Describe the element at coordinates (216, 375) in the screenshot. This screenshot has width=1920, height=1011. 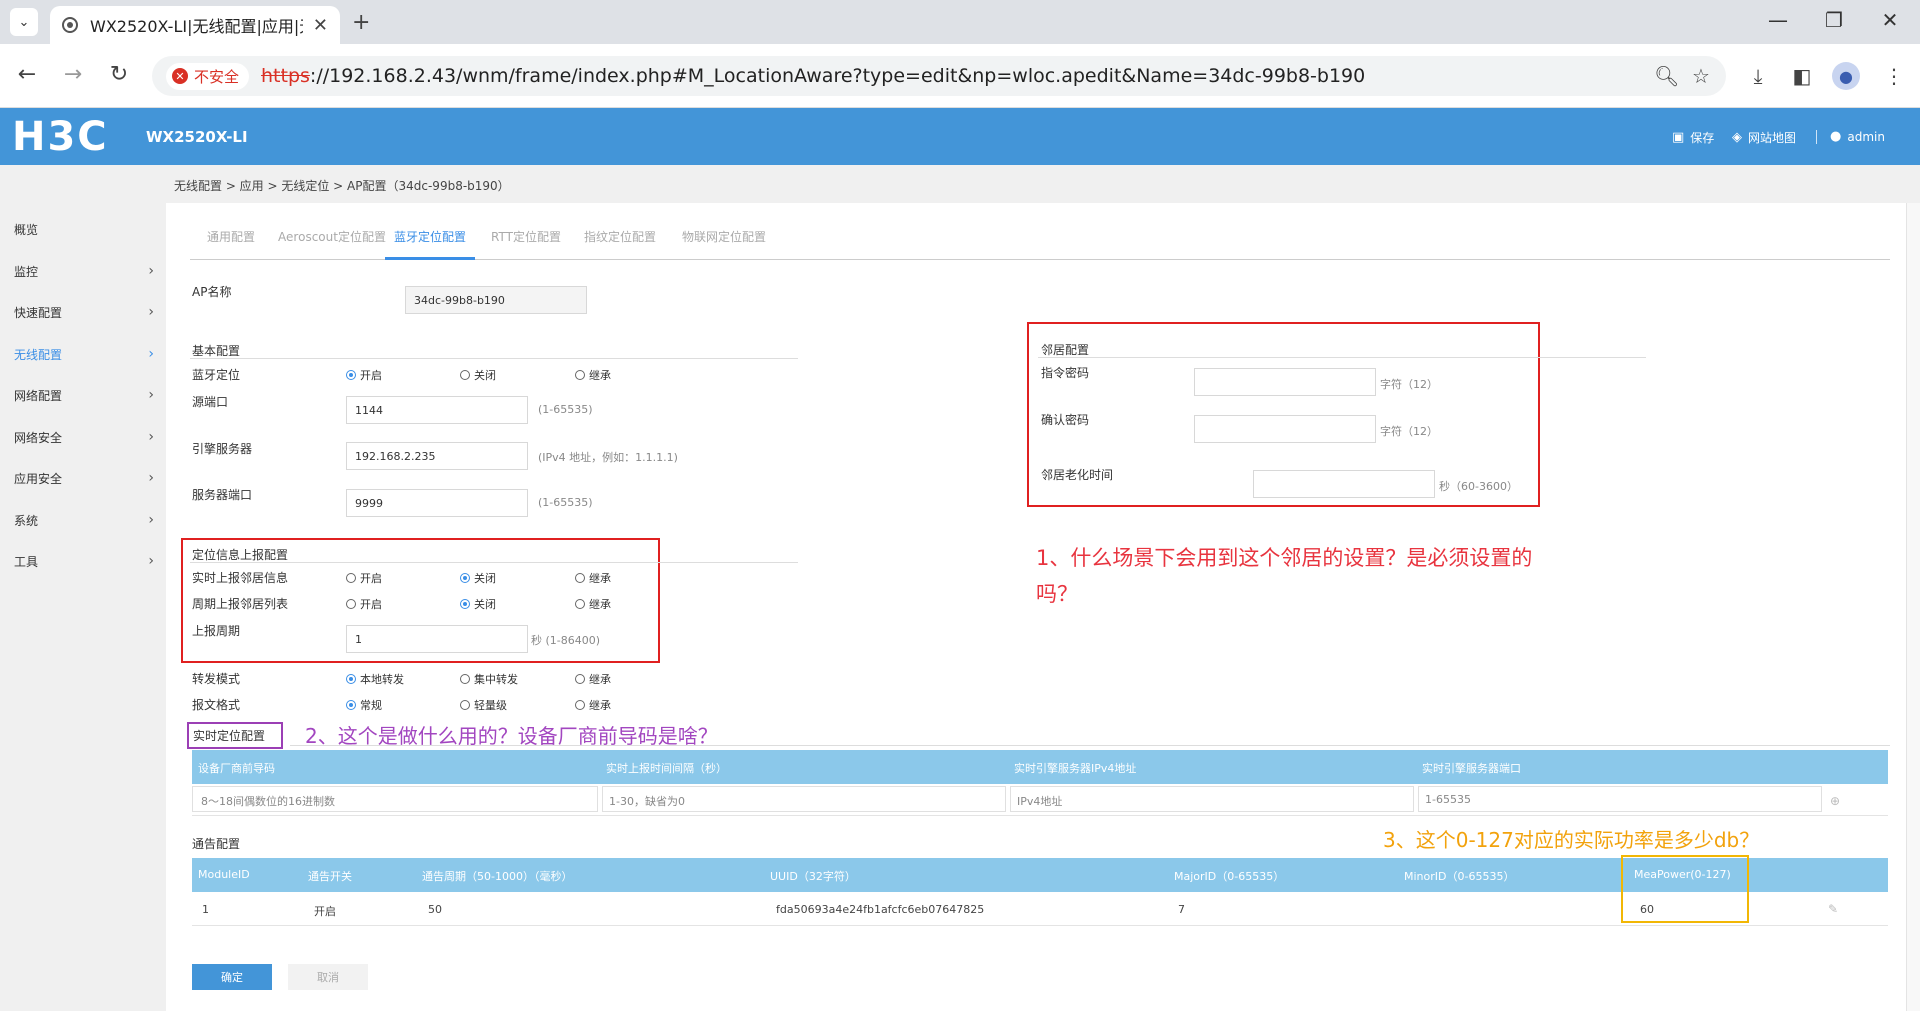
I see `bt-location-label: 蓝牙定位` at that location.